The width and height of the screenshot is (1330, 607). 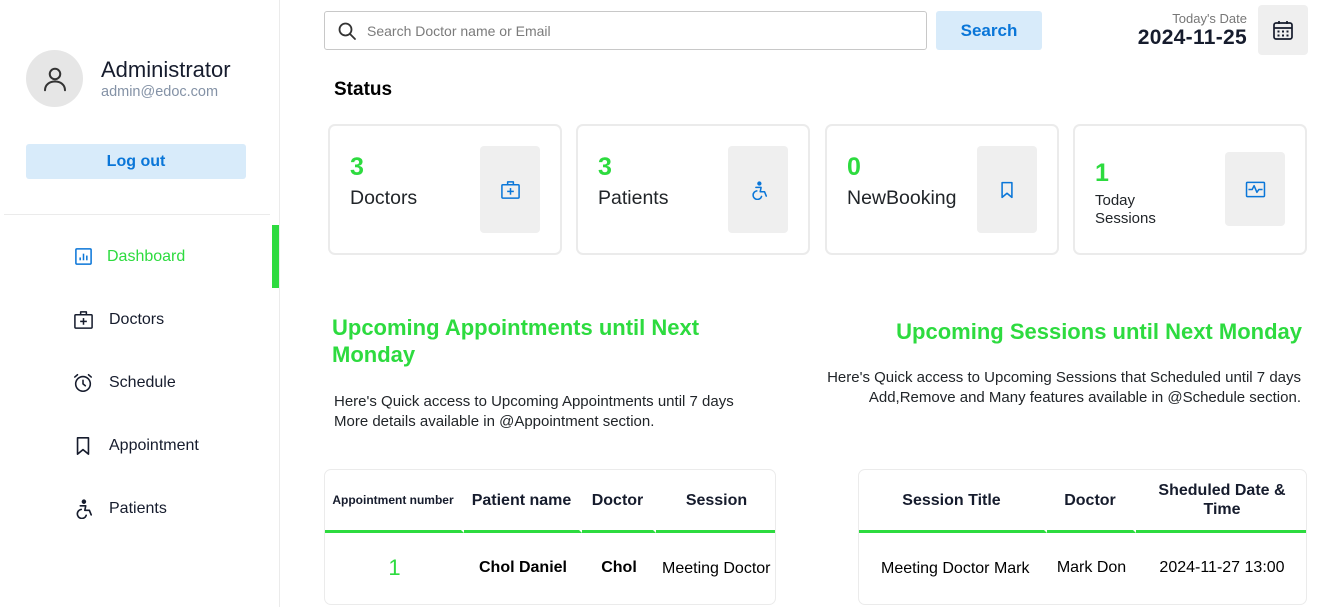 What do you see at coordinates (619, 567) in the screenshot?
I see `doctor-name: Chol` at bounding box center [619, 567].